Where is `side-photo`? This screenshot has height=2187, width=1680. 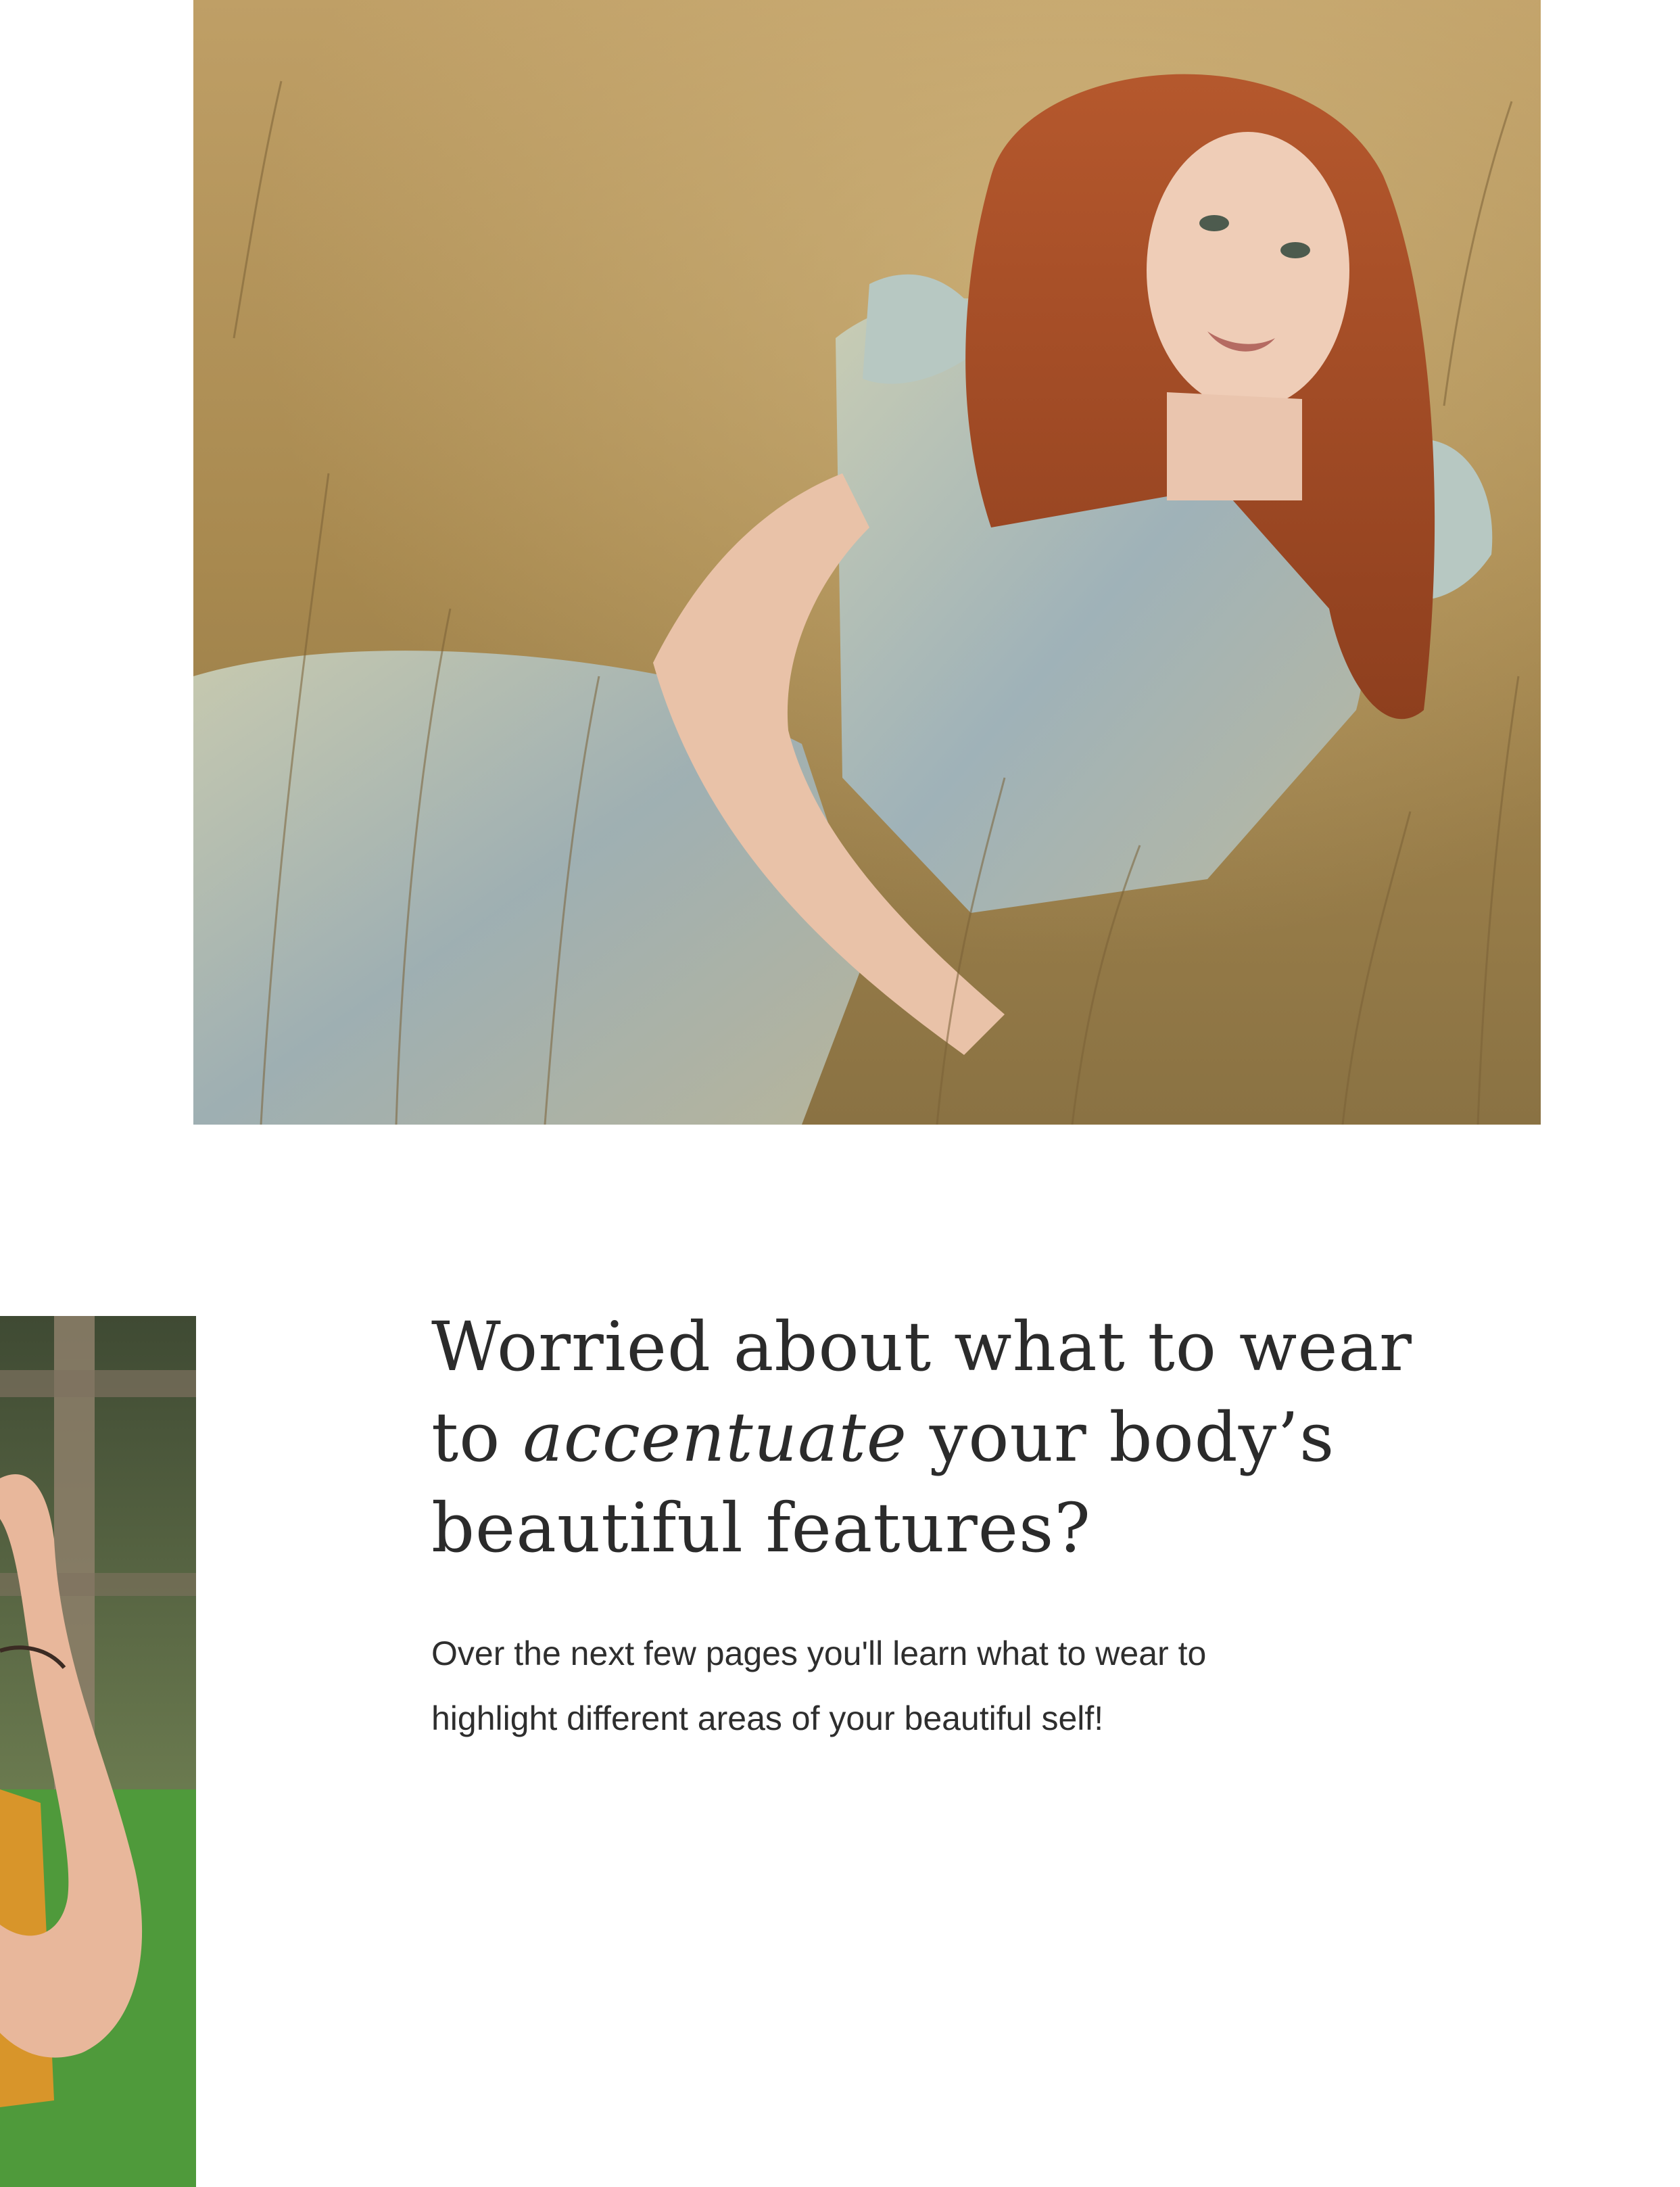 side-photo is located at coordinates (98, 1751).